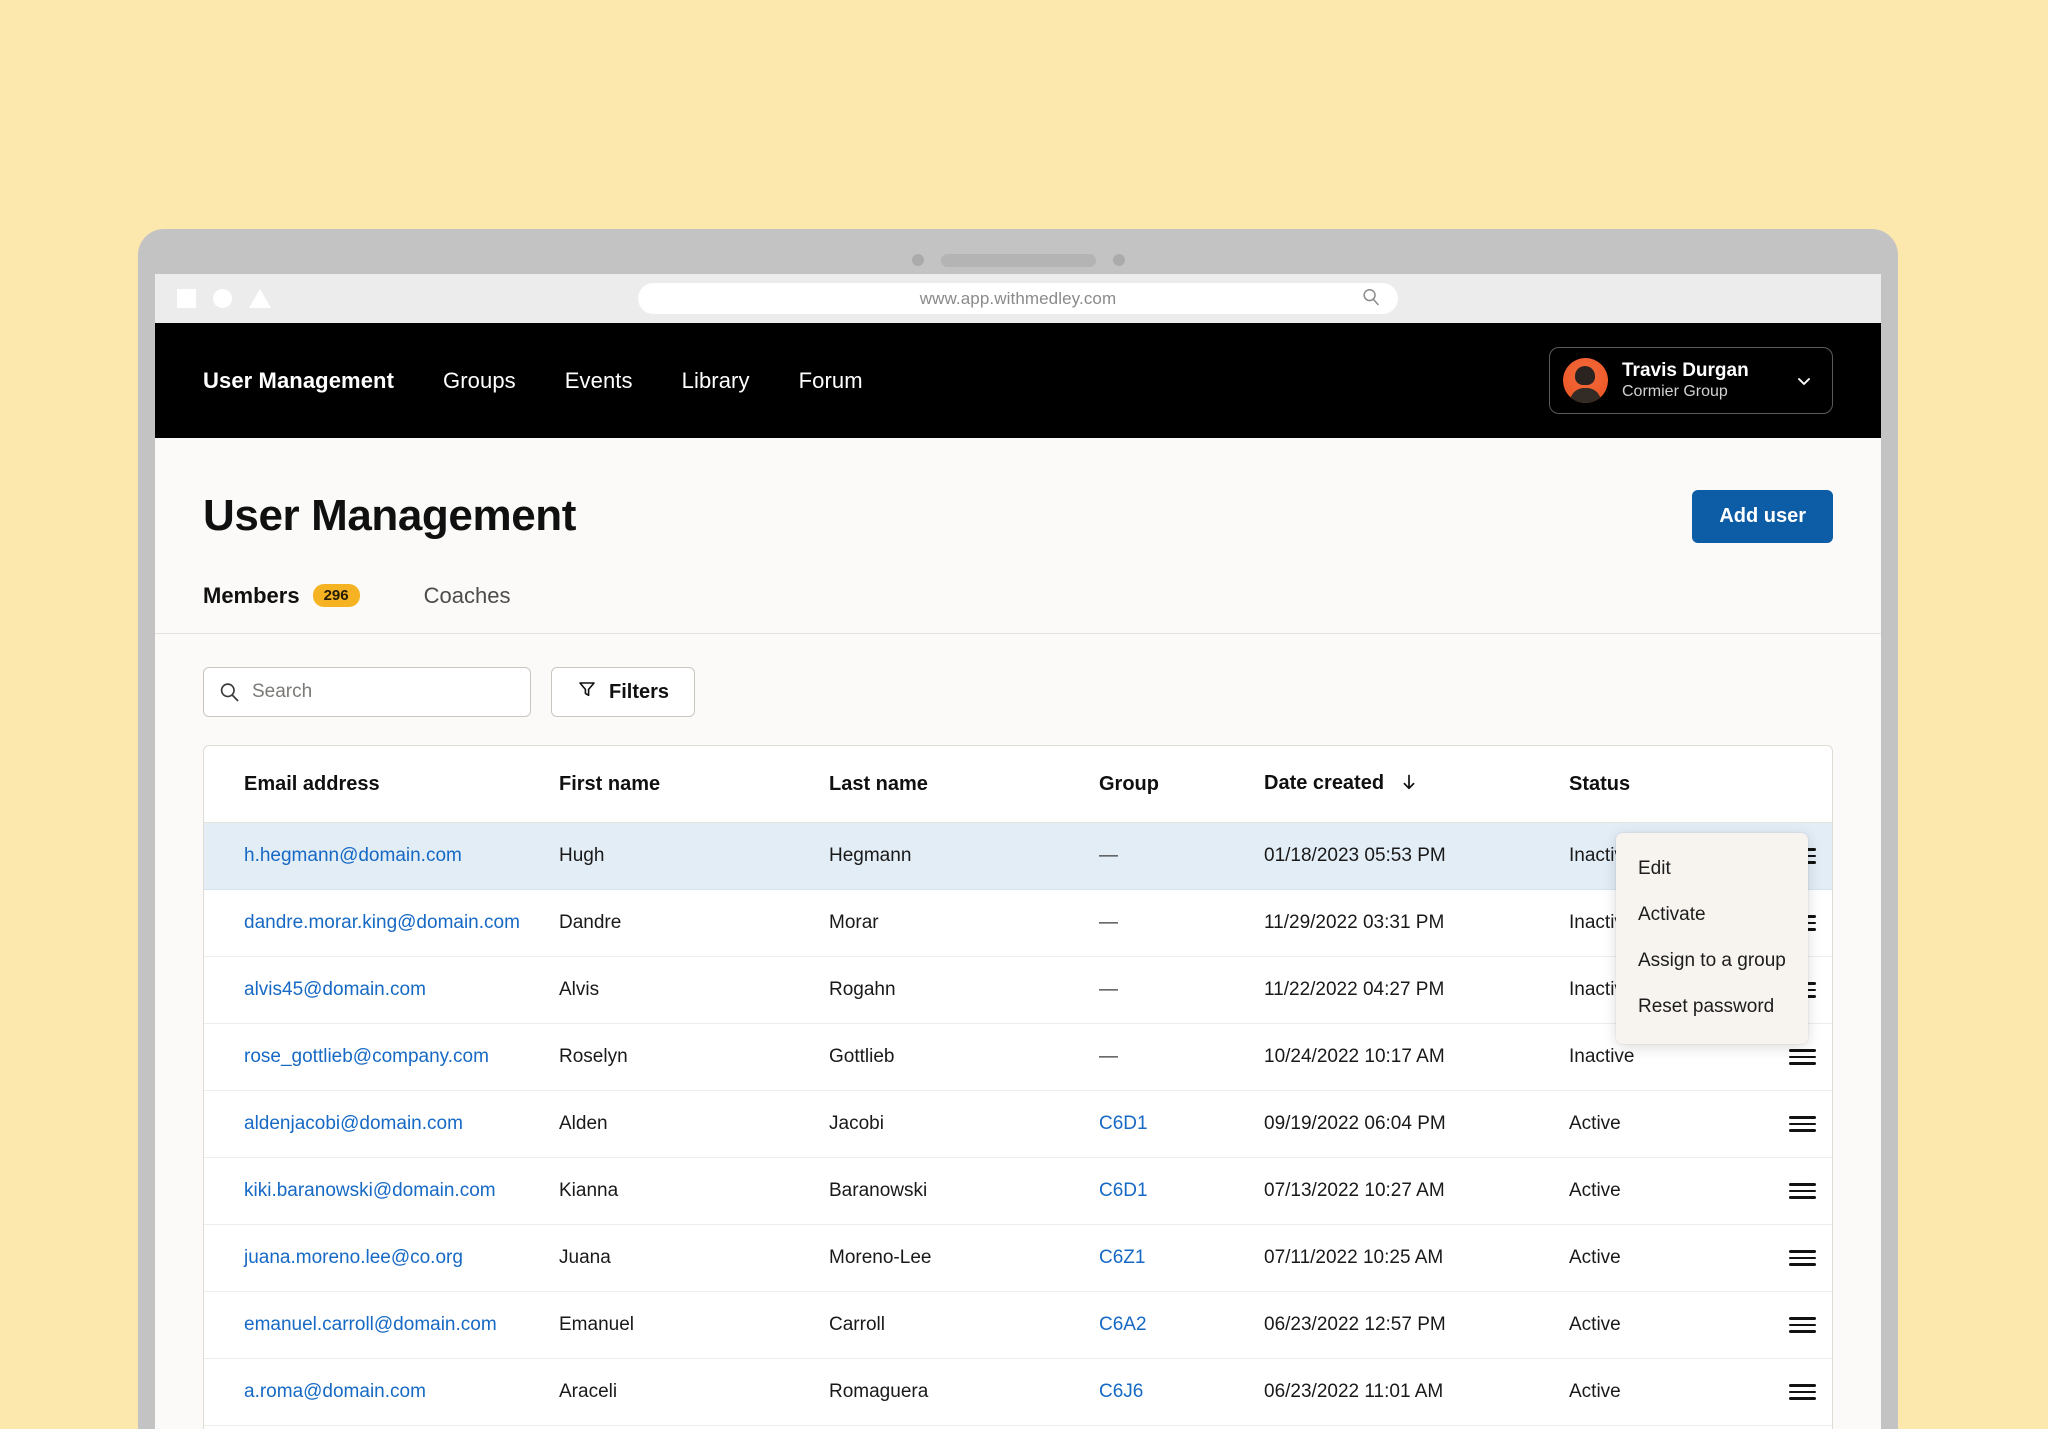 The height and width of the screenshot is (1429, 2048). What do you see at coordinates (381, 784) in the screenshot?
I see `column-header-email: Email address` at bounding box center [381, 784].